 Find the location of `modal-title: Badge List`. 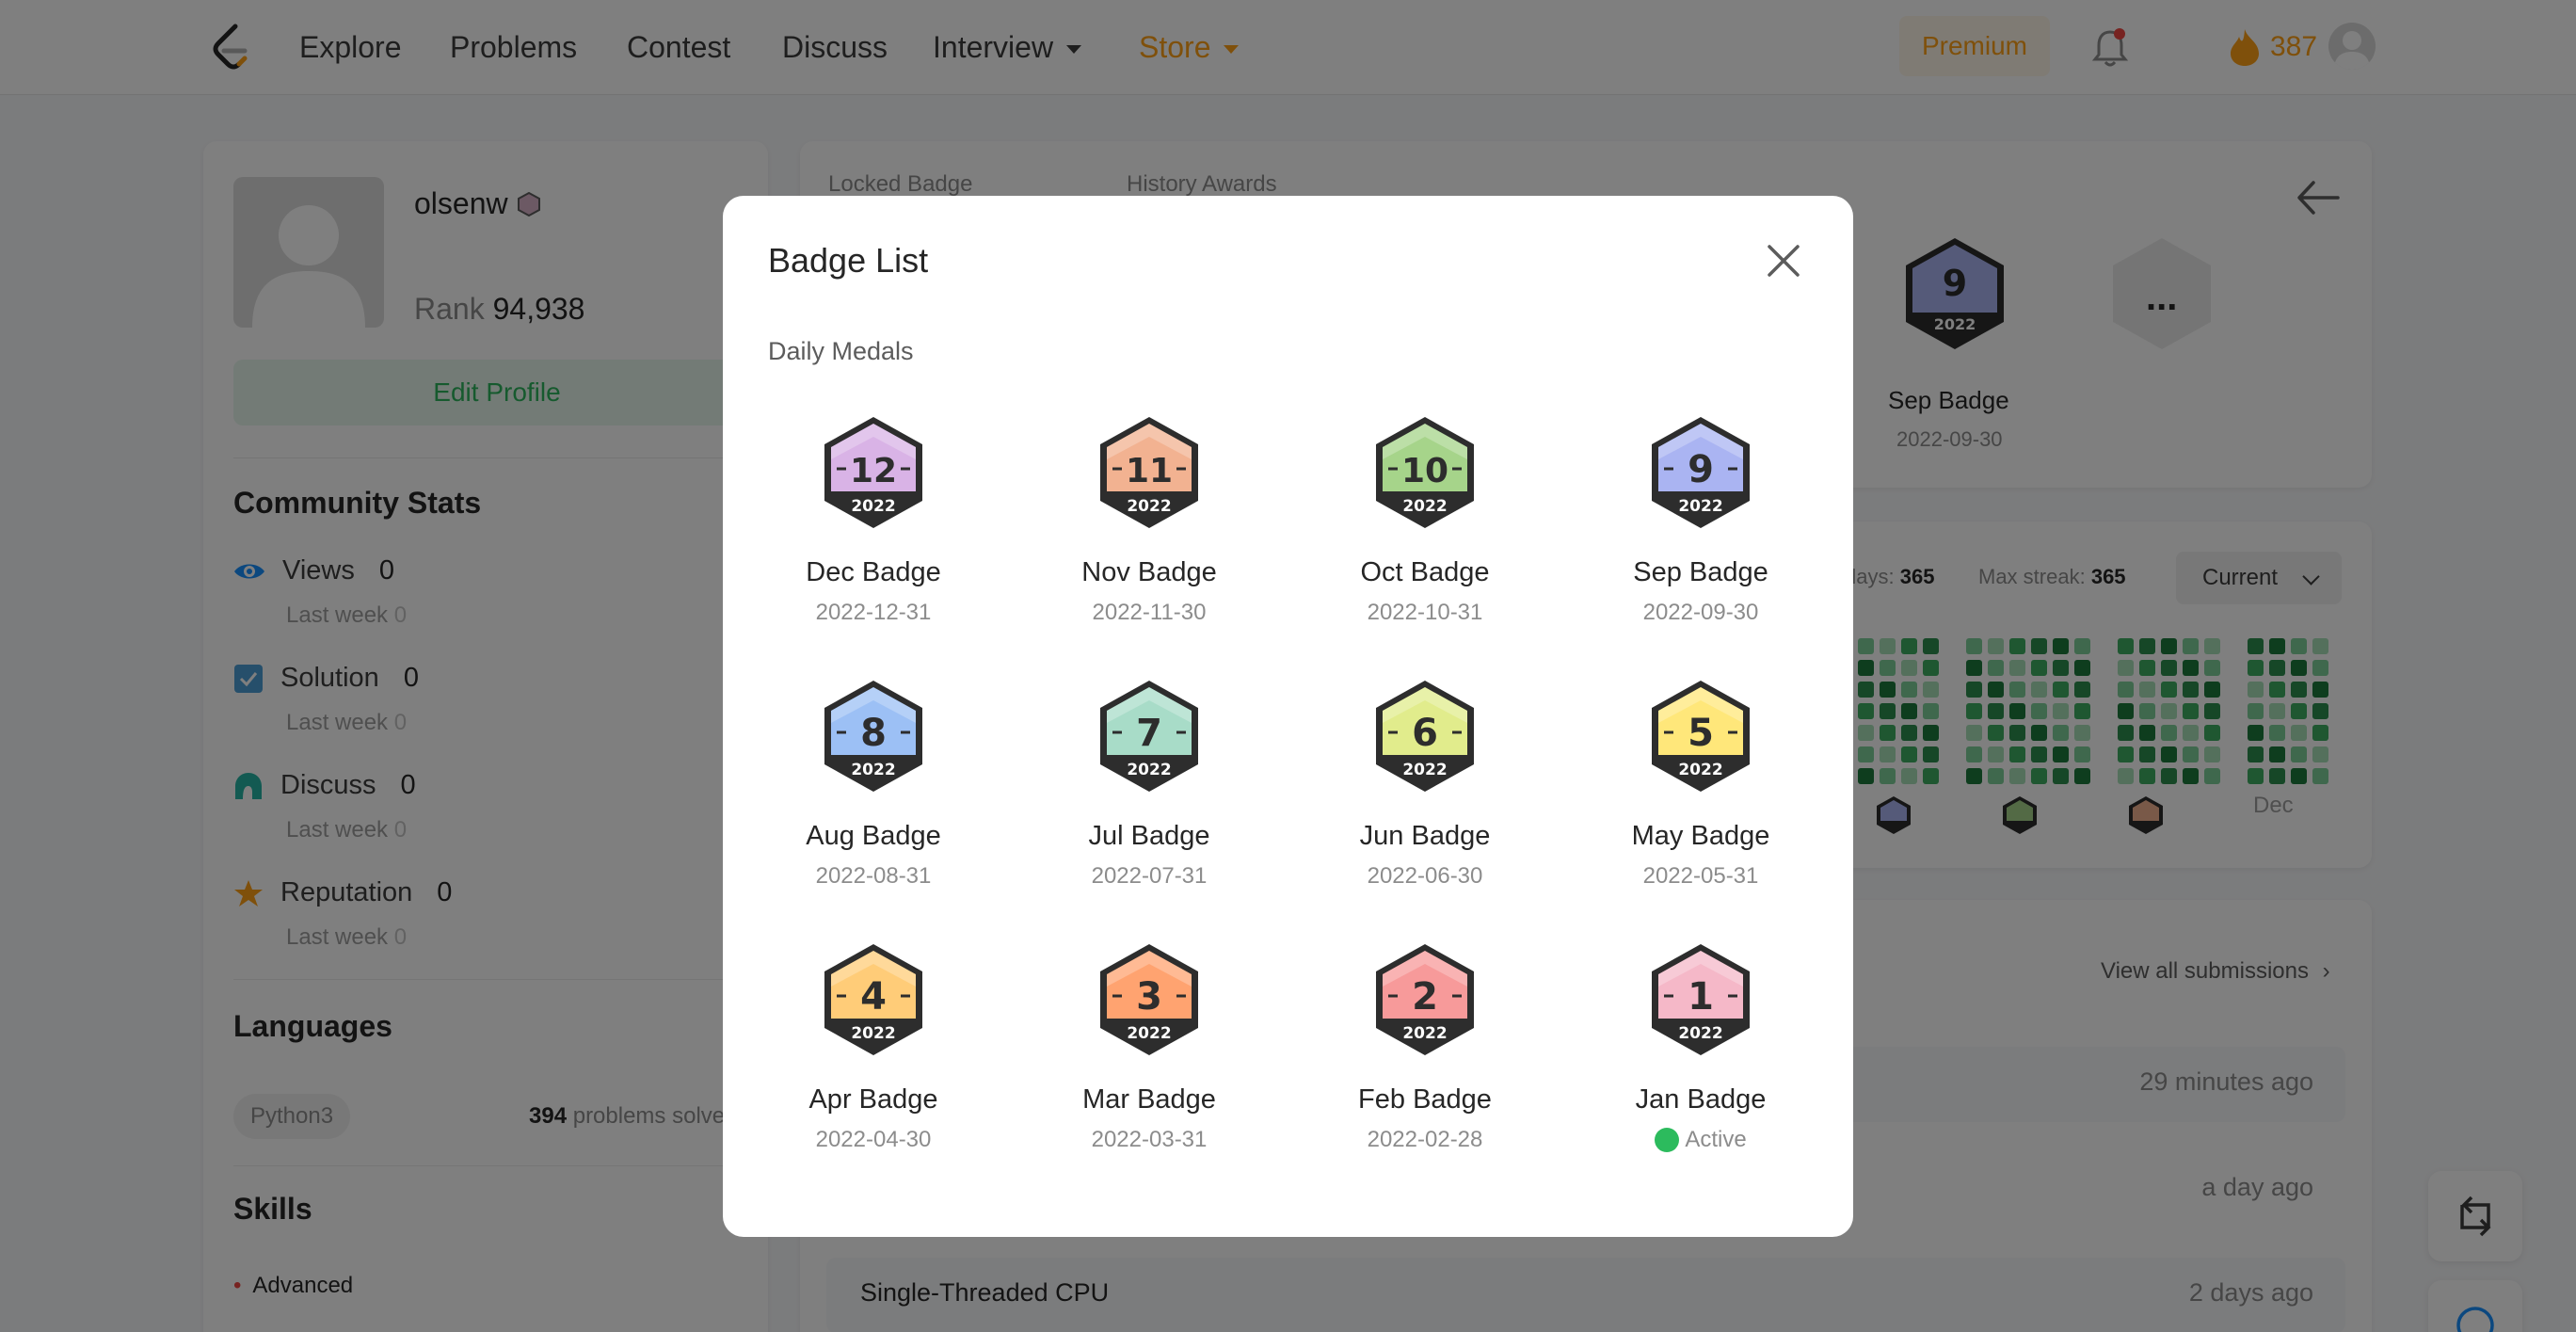

modal-title: Badge List is located at coordinates (848, 261).